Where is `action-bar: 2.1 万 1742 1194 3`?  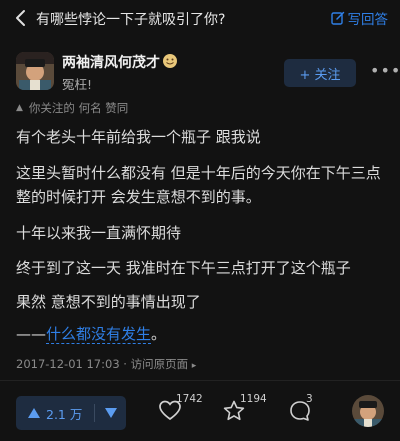 action-bar: 2.1 万 1742 1194 3 is located at coordinates (200, 410).